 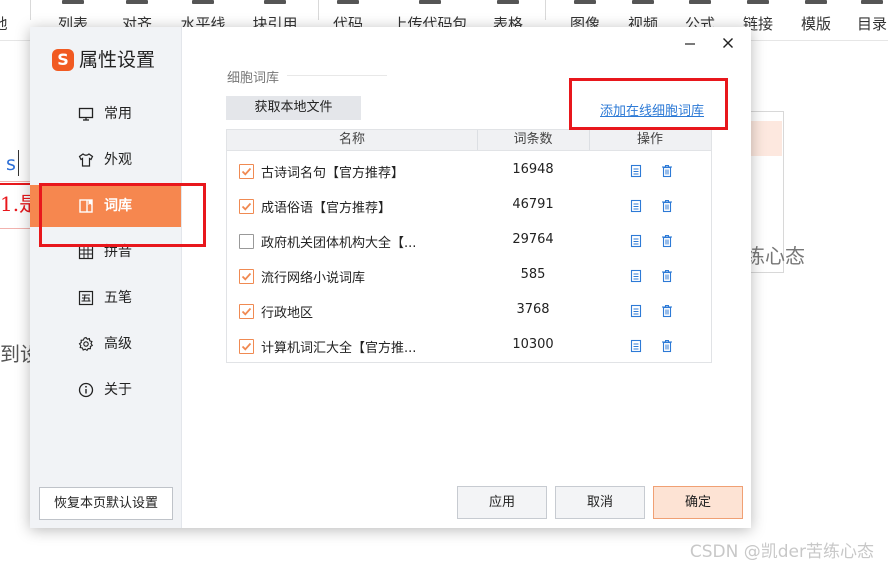 What do you see at coordinates (18, 163) in the screenshot?
I see `text-cursor` at bounding box center [18, 163].